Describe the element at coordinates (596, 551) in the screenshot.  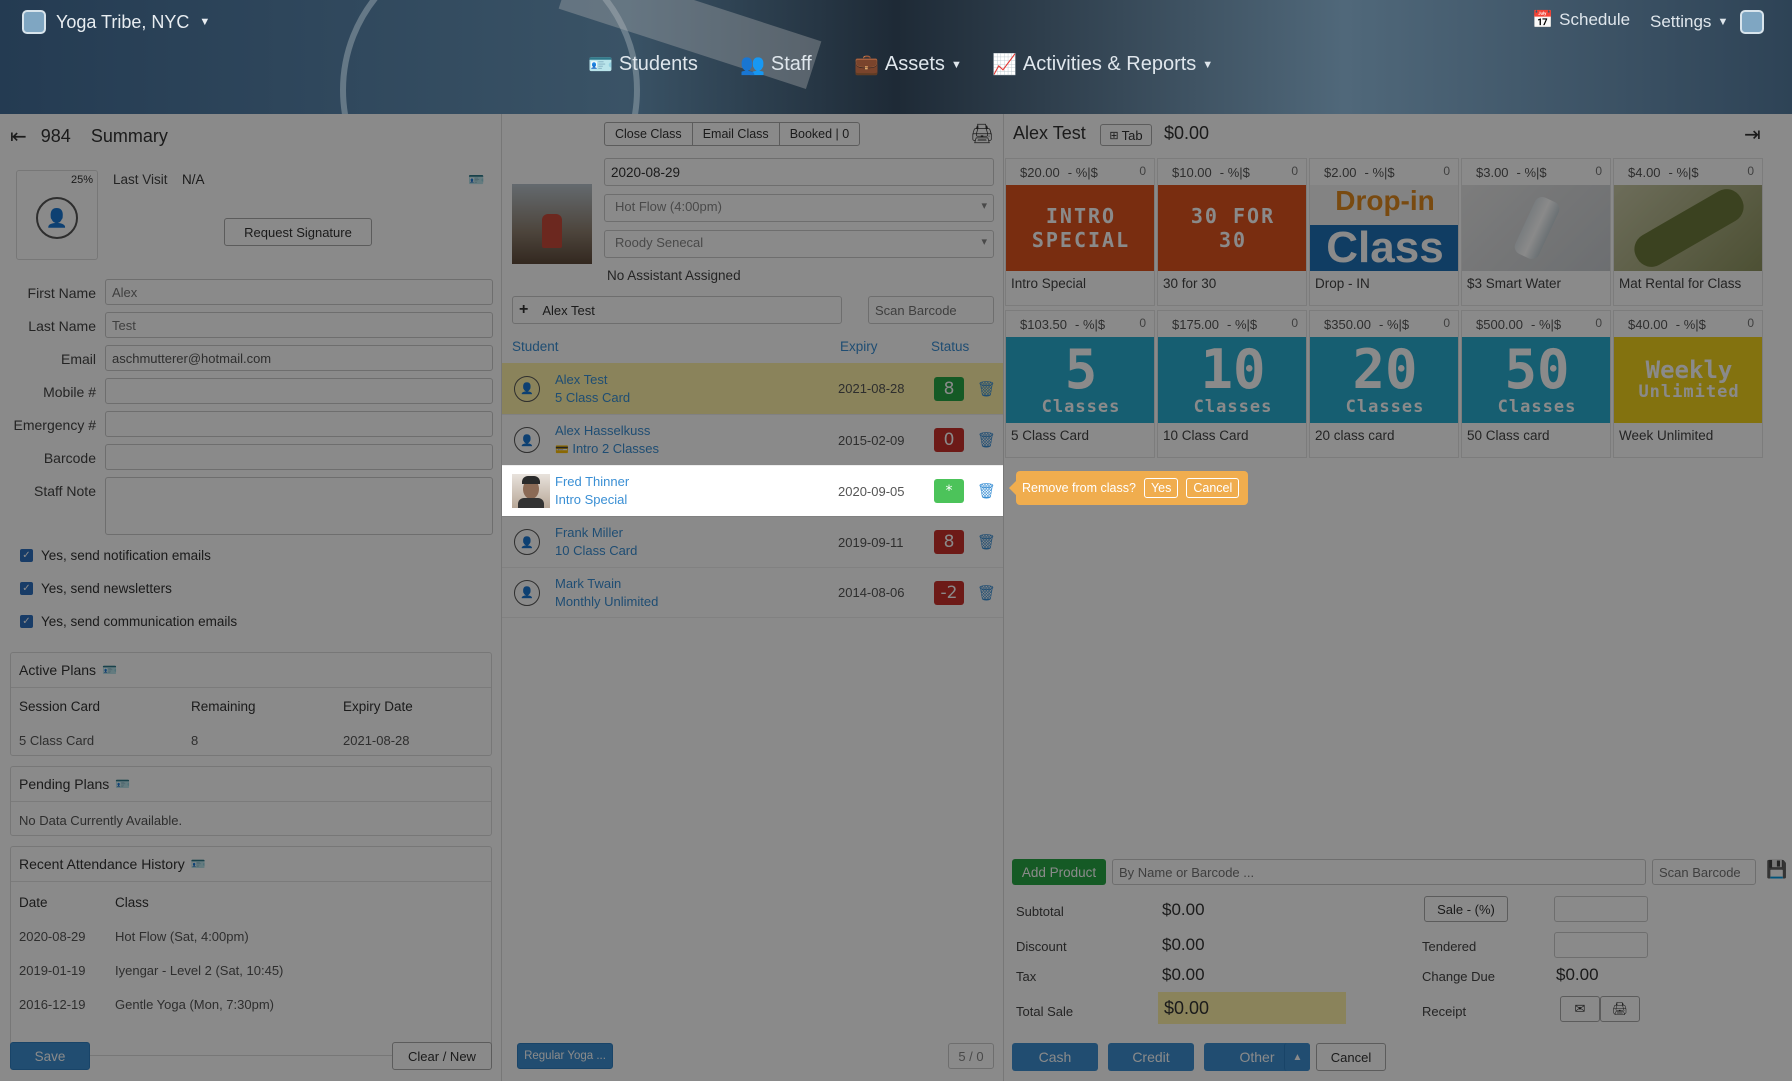
I see `student-plan: 10 Class Card` at that location.